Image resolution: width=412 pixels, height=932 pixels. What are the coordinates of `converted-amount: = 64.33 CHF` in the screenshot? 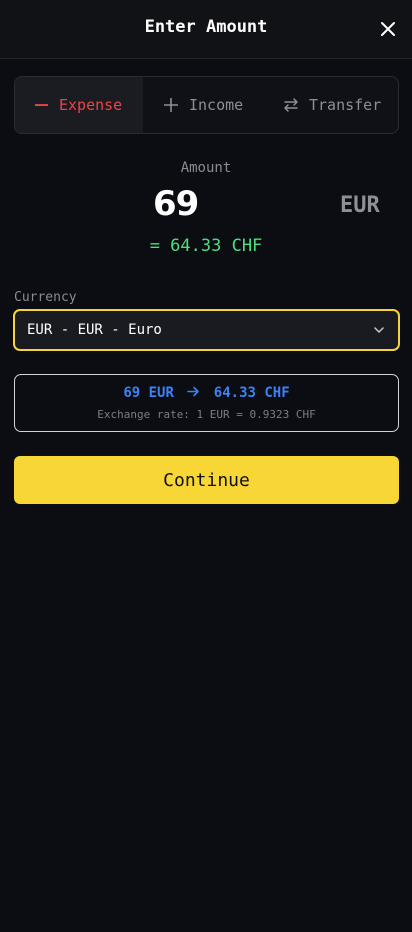 It's located at (206, 246).